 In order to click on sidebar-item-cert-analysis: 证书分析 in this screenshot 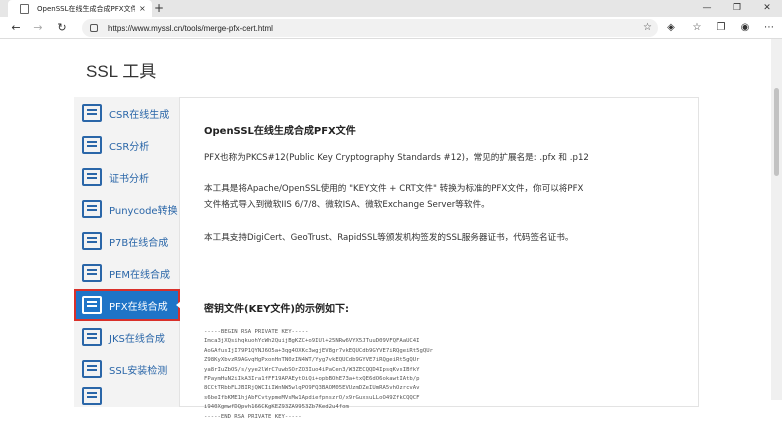, I will do `click(127, 177)`.